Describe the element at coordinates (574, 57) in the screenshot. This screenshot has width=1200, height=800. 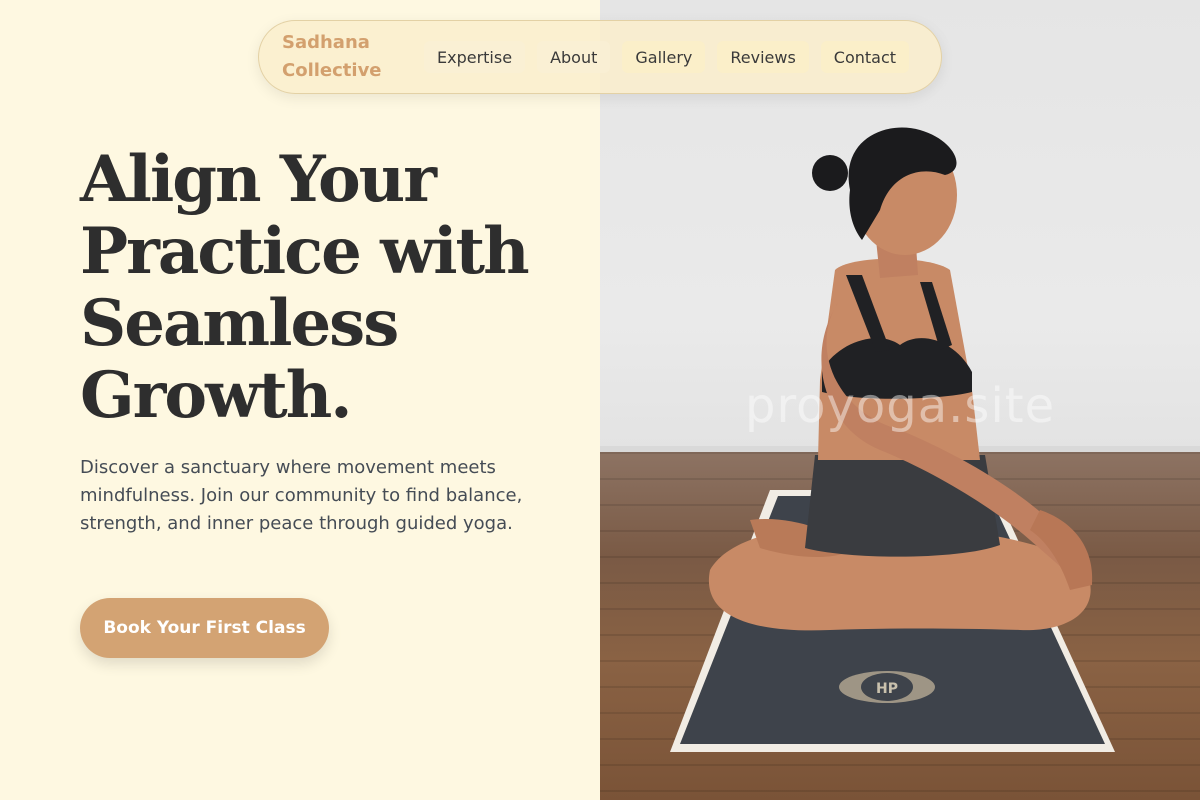
I see `nav-link-about: About` at that location.